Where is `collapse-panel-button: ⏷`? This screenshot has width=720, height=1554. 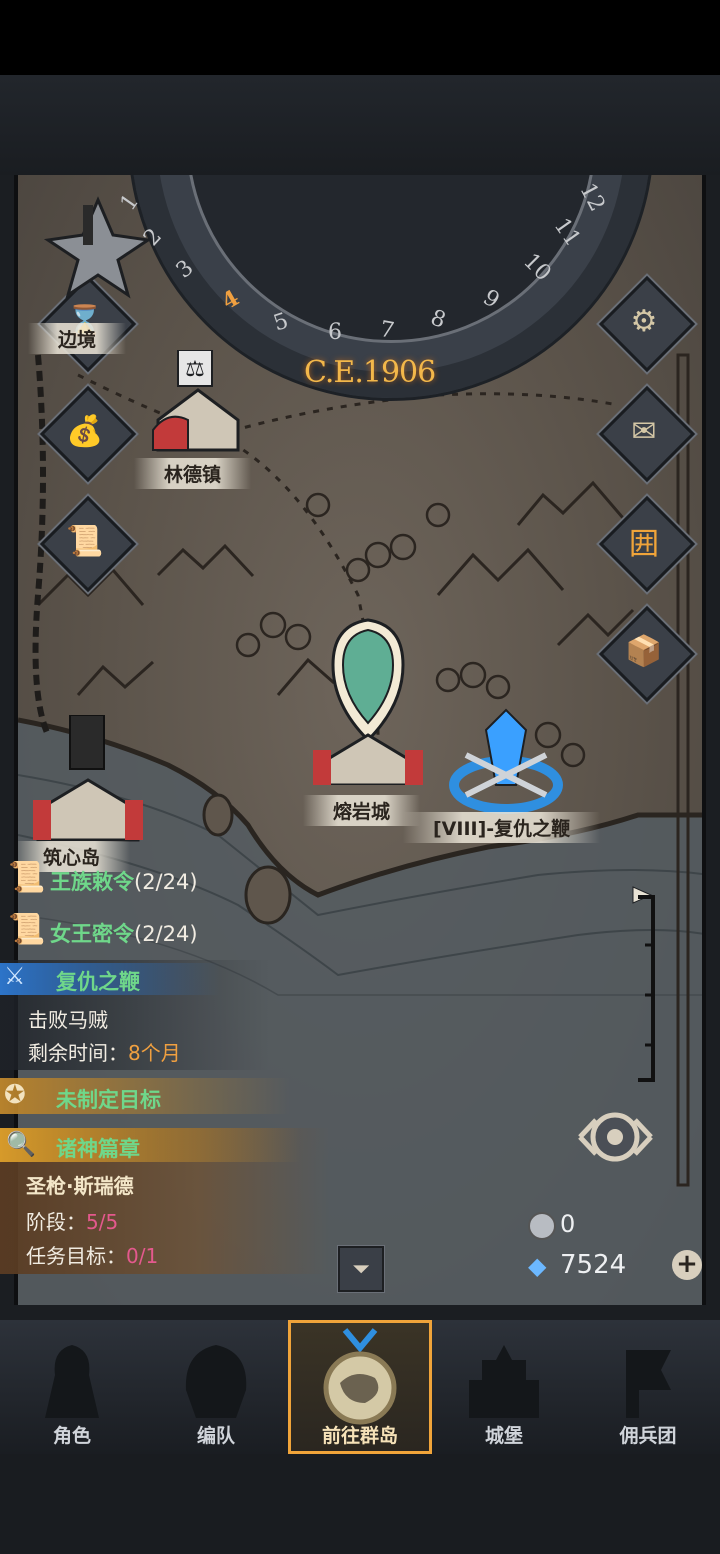 collapse-panel-button: ⏷ is located at coordinates (361, 1269).